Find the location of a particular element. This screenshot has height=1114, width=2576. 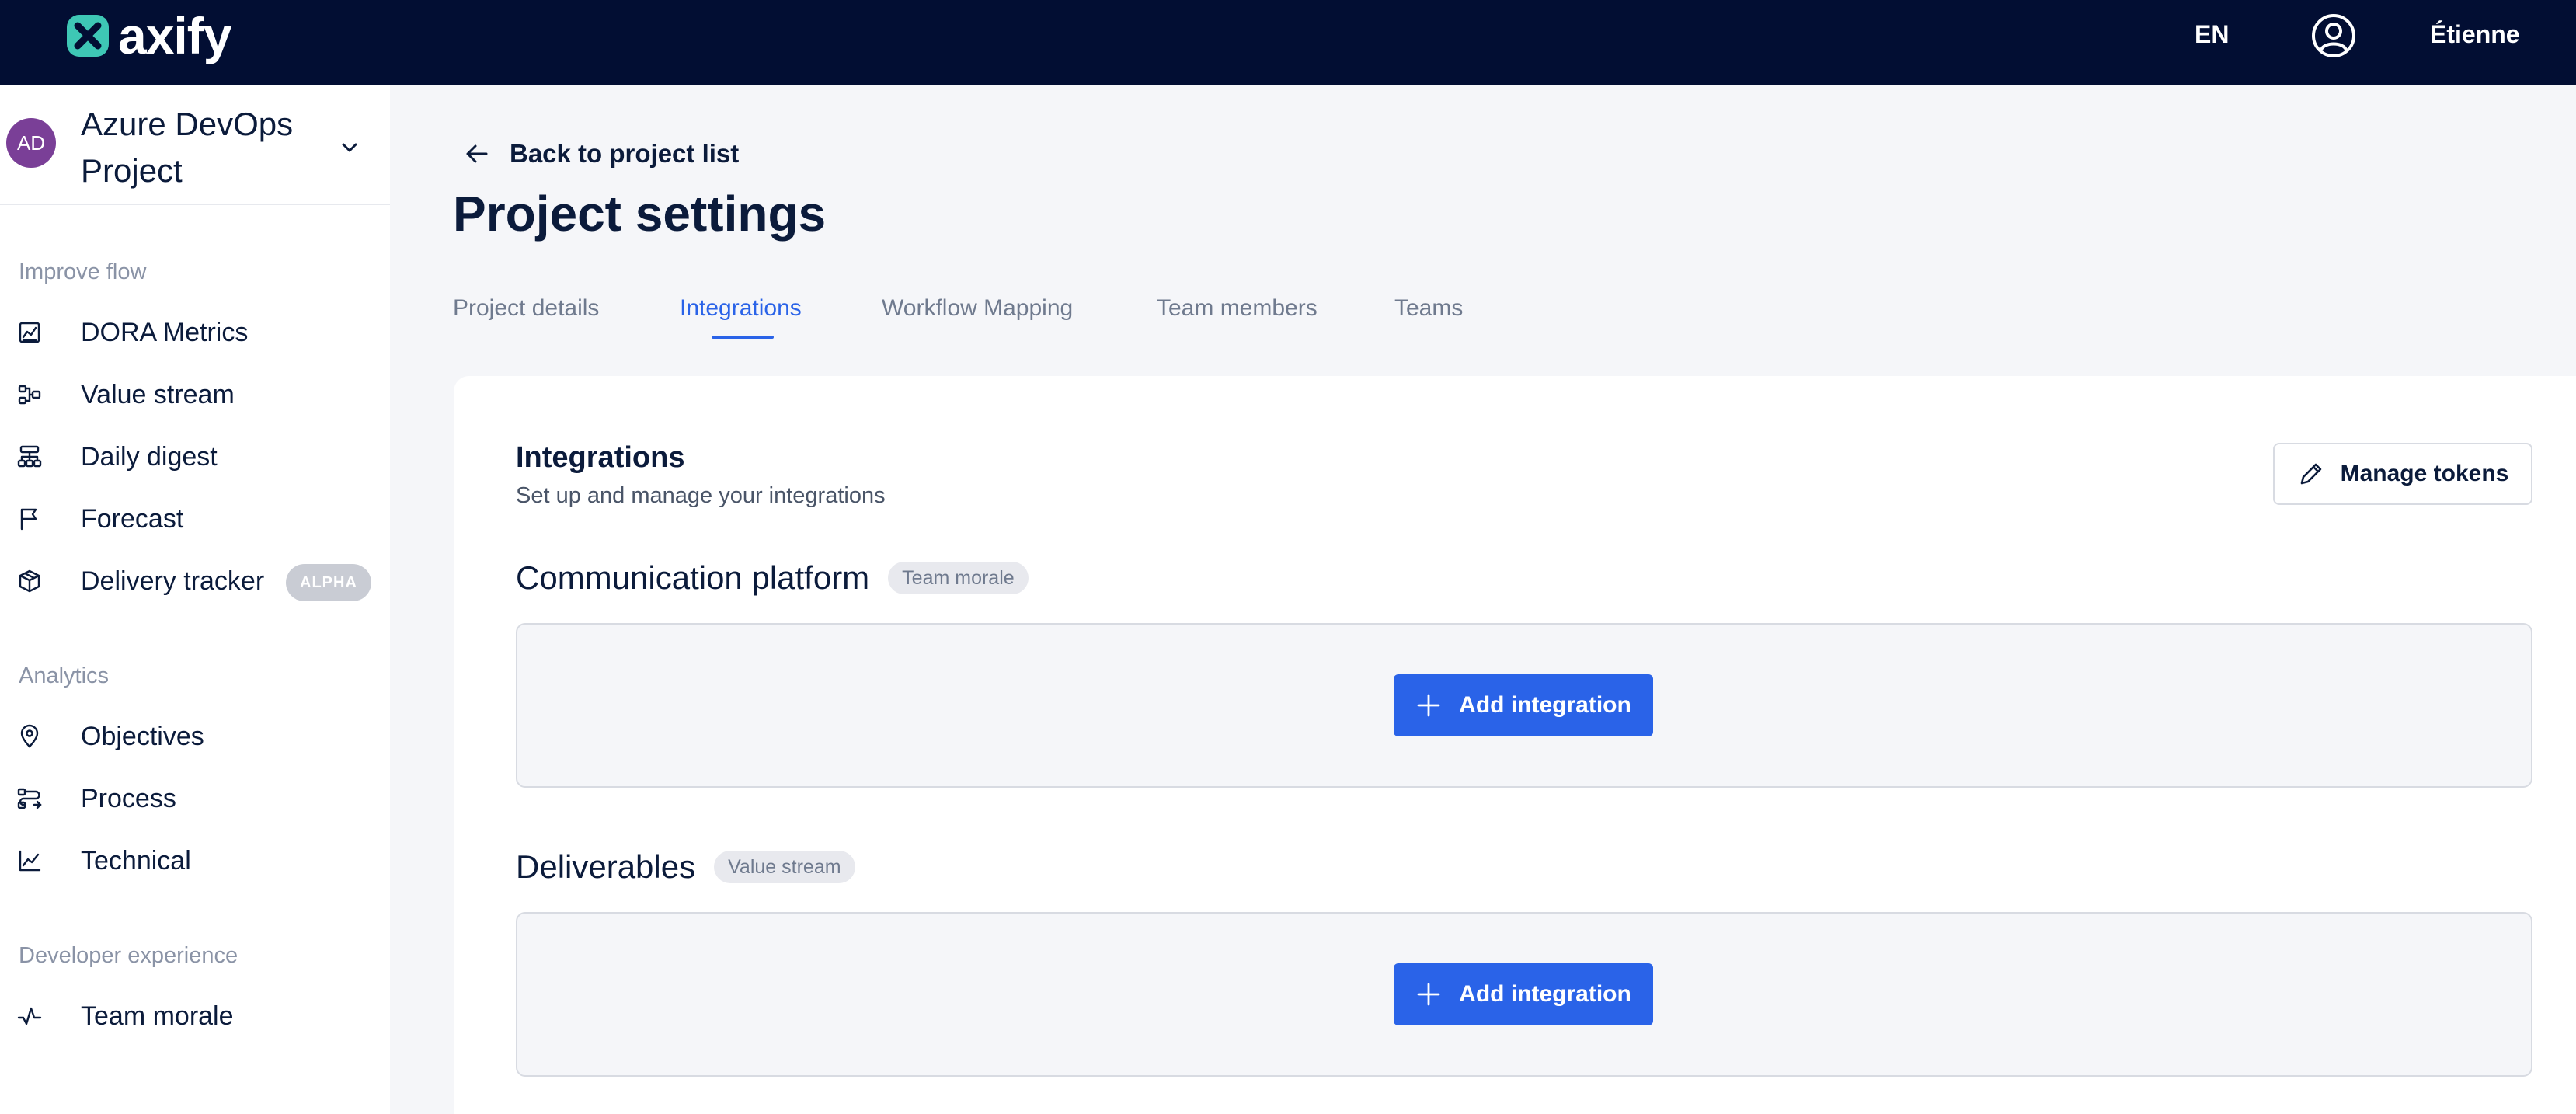

section-tag: Team morale is located at coordinates (958, 578).